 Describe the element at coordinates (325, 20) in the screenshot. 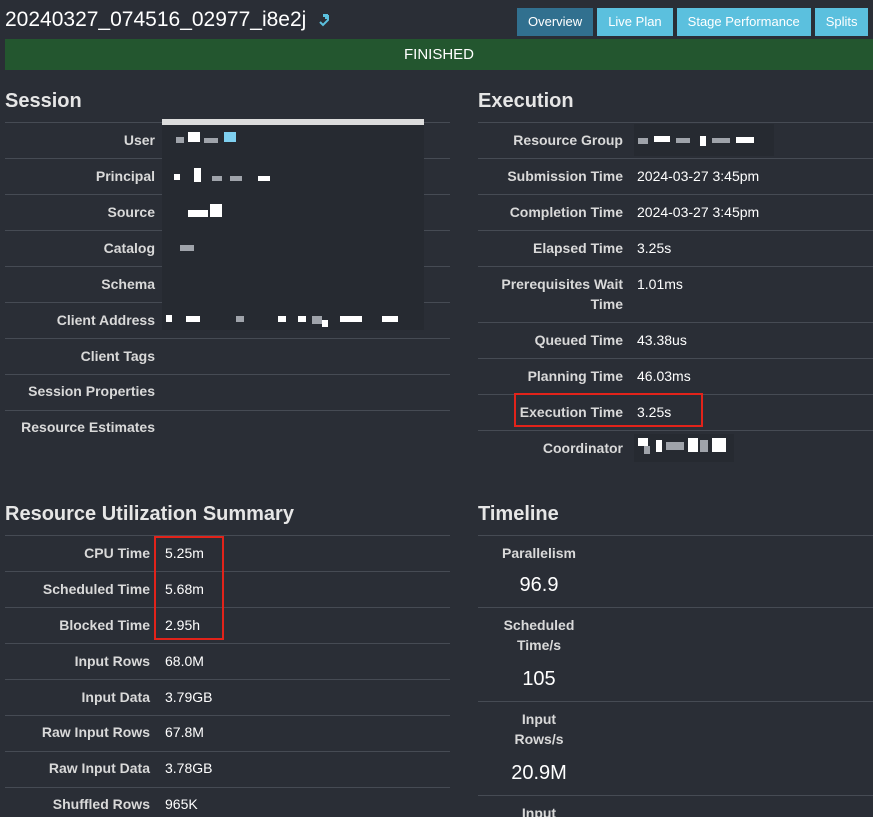

I see `clipboard-icon` at that location.